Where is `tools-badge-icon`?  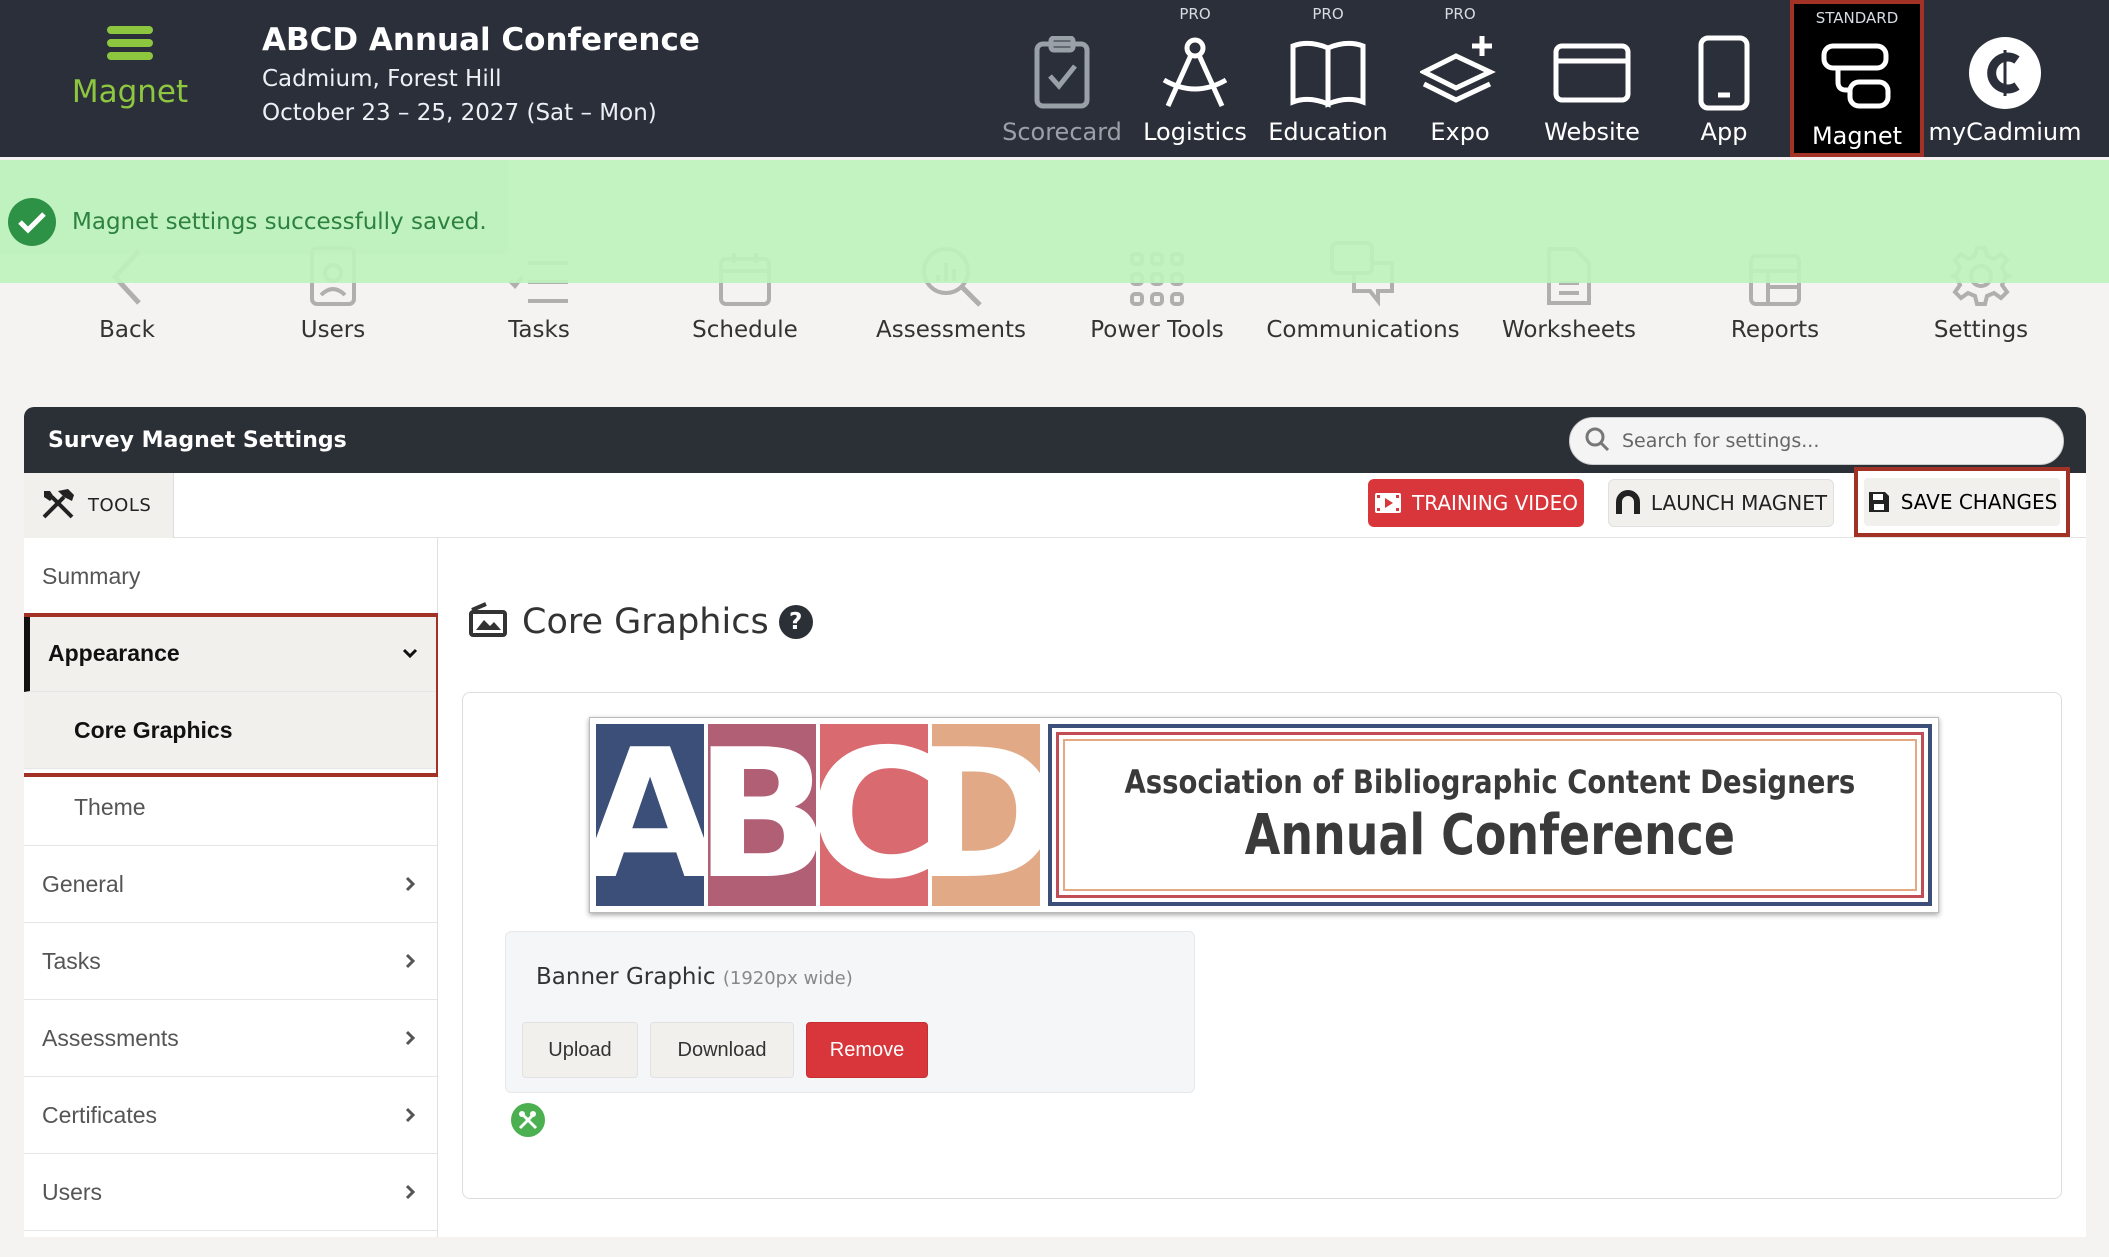 tools-badge-icon is located at coordinates (528, 1120).